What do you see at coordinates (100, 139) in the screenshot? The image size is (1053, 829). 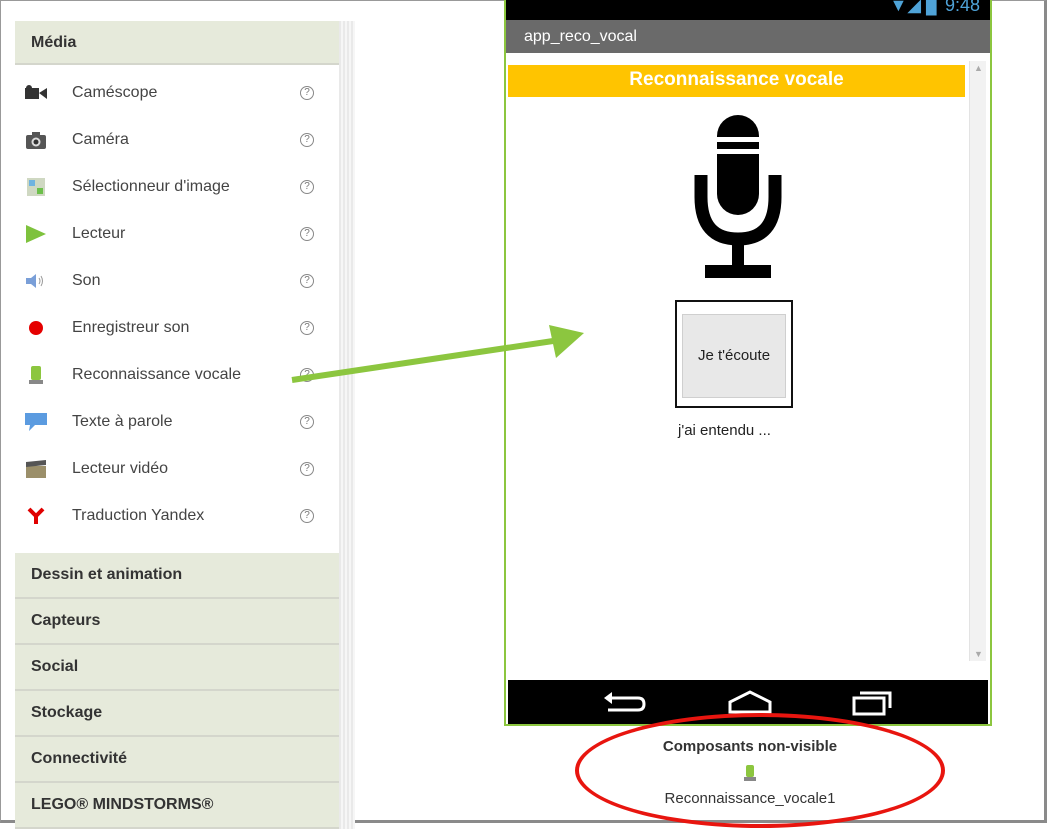 I see `item-label: Caméra` at bounding box center [100, 139].